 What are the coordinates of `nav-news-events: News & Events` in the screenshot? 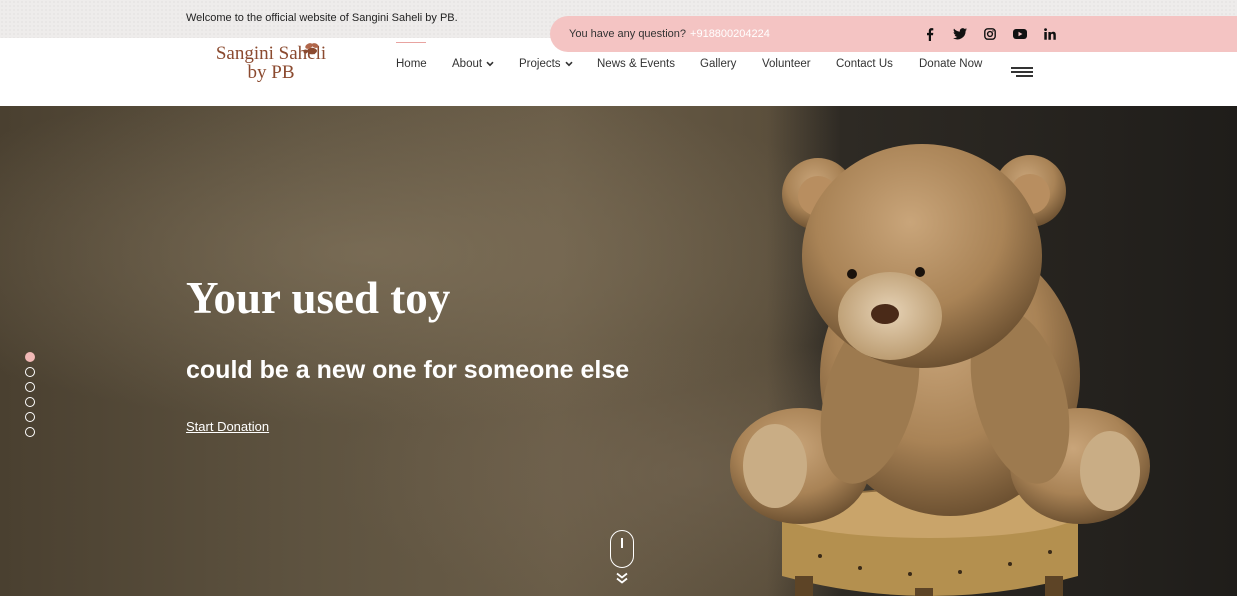 It's located at (636, 64).